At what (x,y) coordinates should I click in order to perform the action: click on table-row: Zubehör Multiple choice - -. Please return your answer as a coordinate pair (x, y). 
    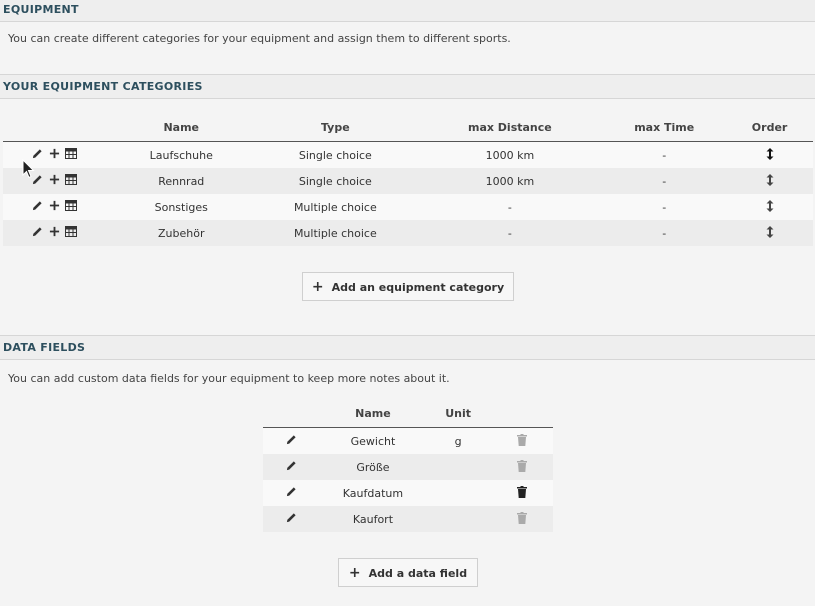
    Looking at the image, I should click on (408, 233).